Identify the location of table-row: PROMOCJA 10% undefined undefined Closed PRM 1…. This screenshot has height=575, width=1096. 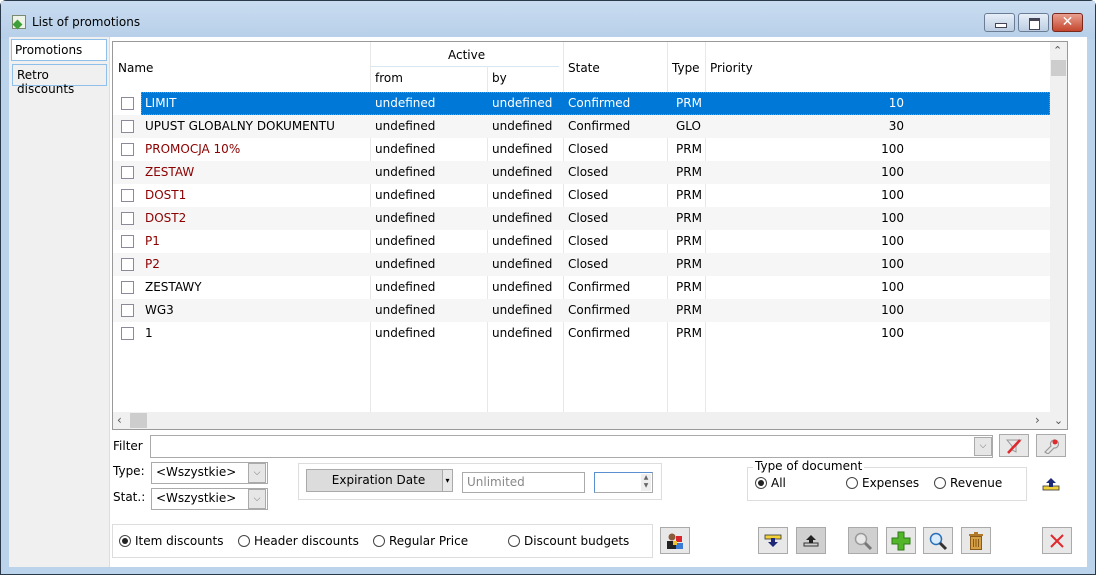
(581, 149).